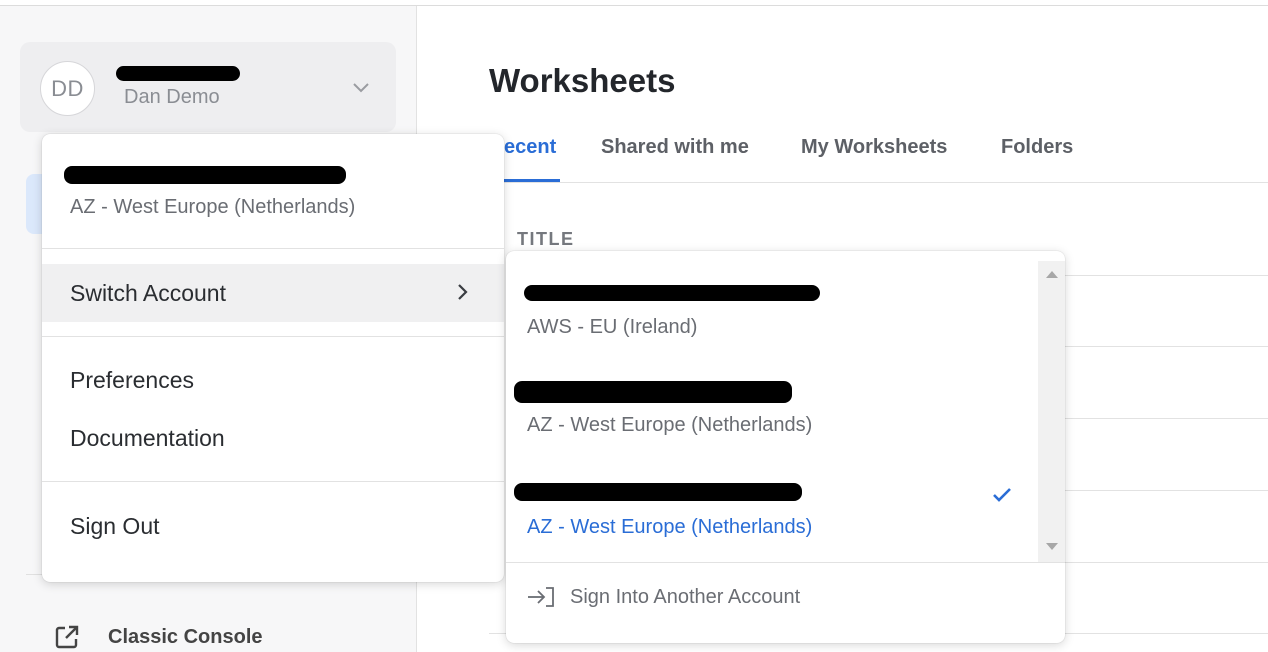  Describe the element at coordinates (67, 637) in the screenshot. I see `external-link-icon` at that location.